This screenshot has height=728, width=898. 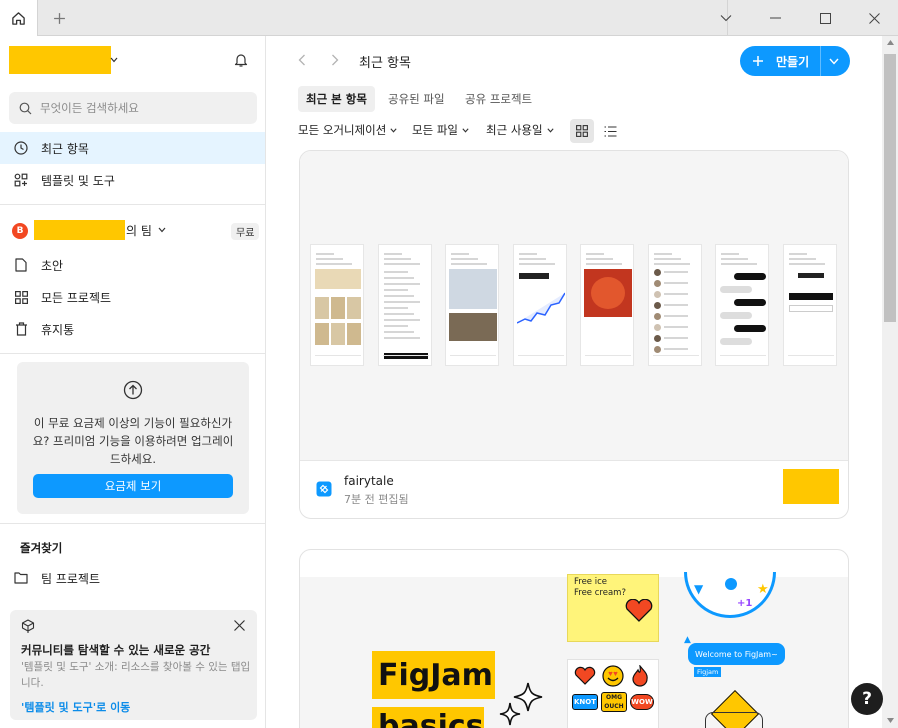 I want to click on file-icon, so click(x=21, y=265).